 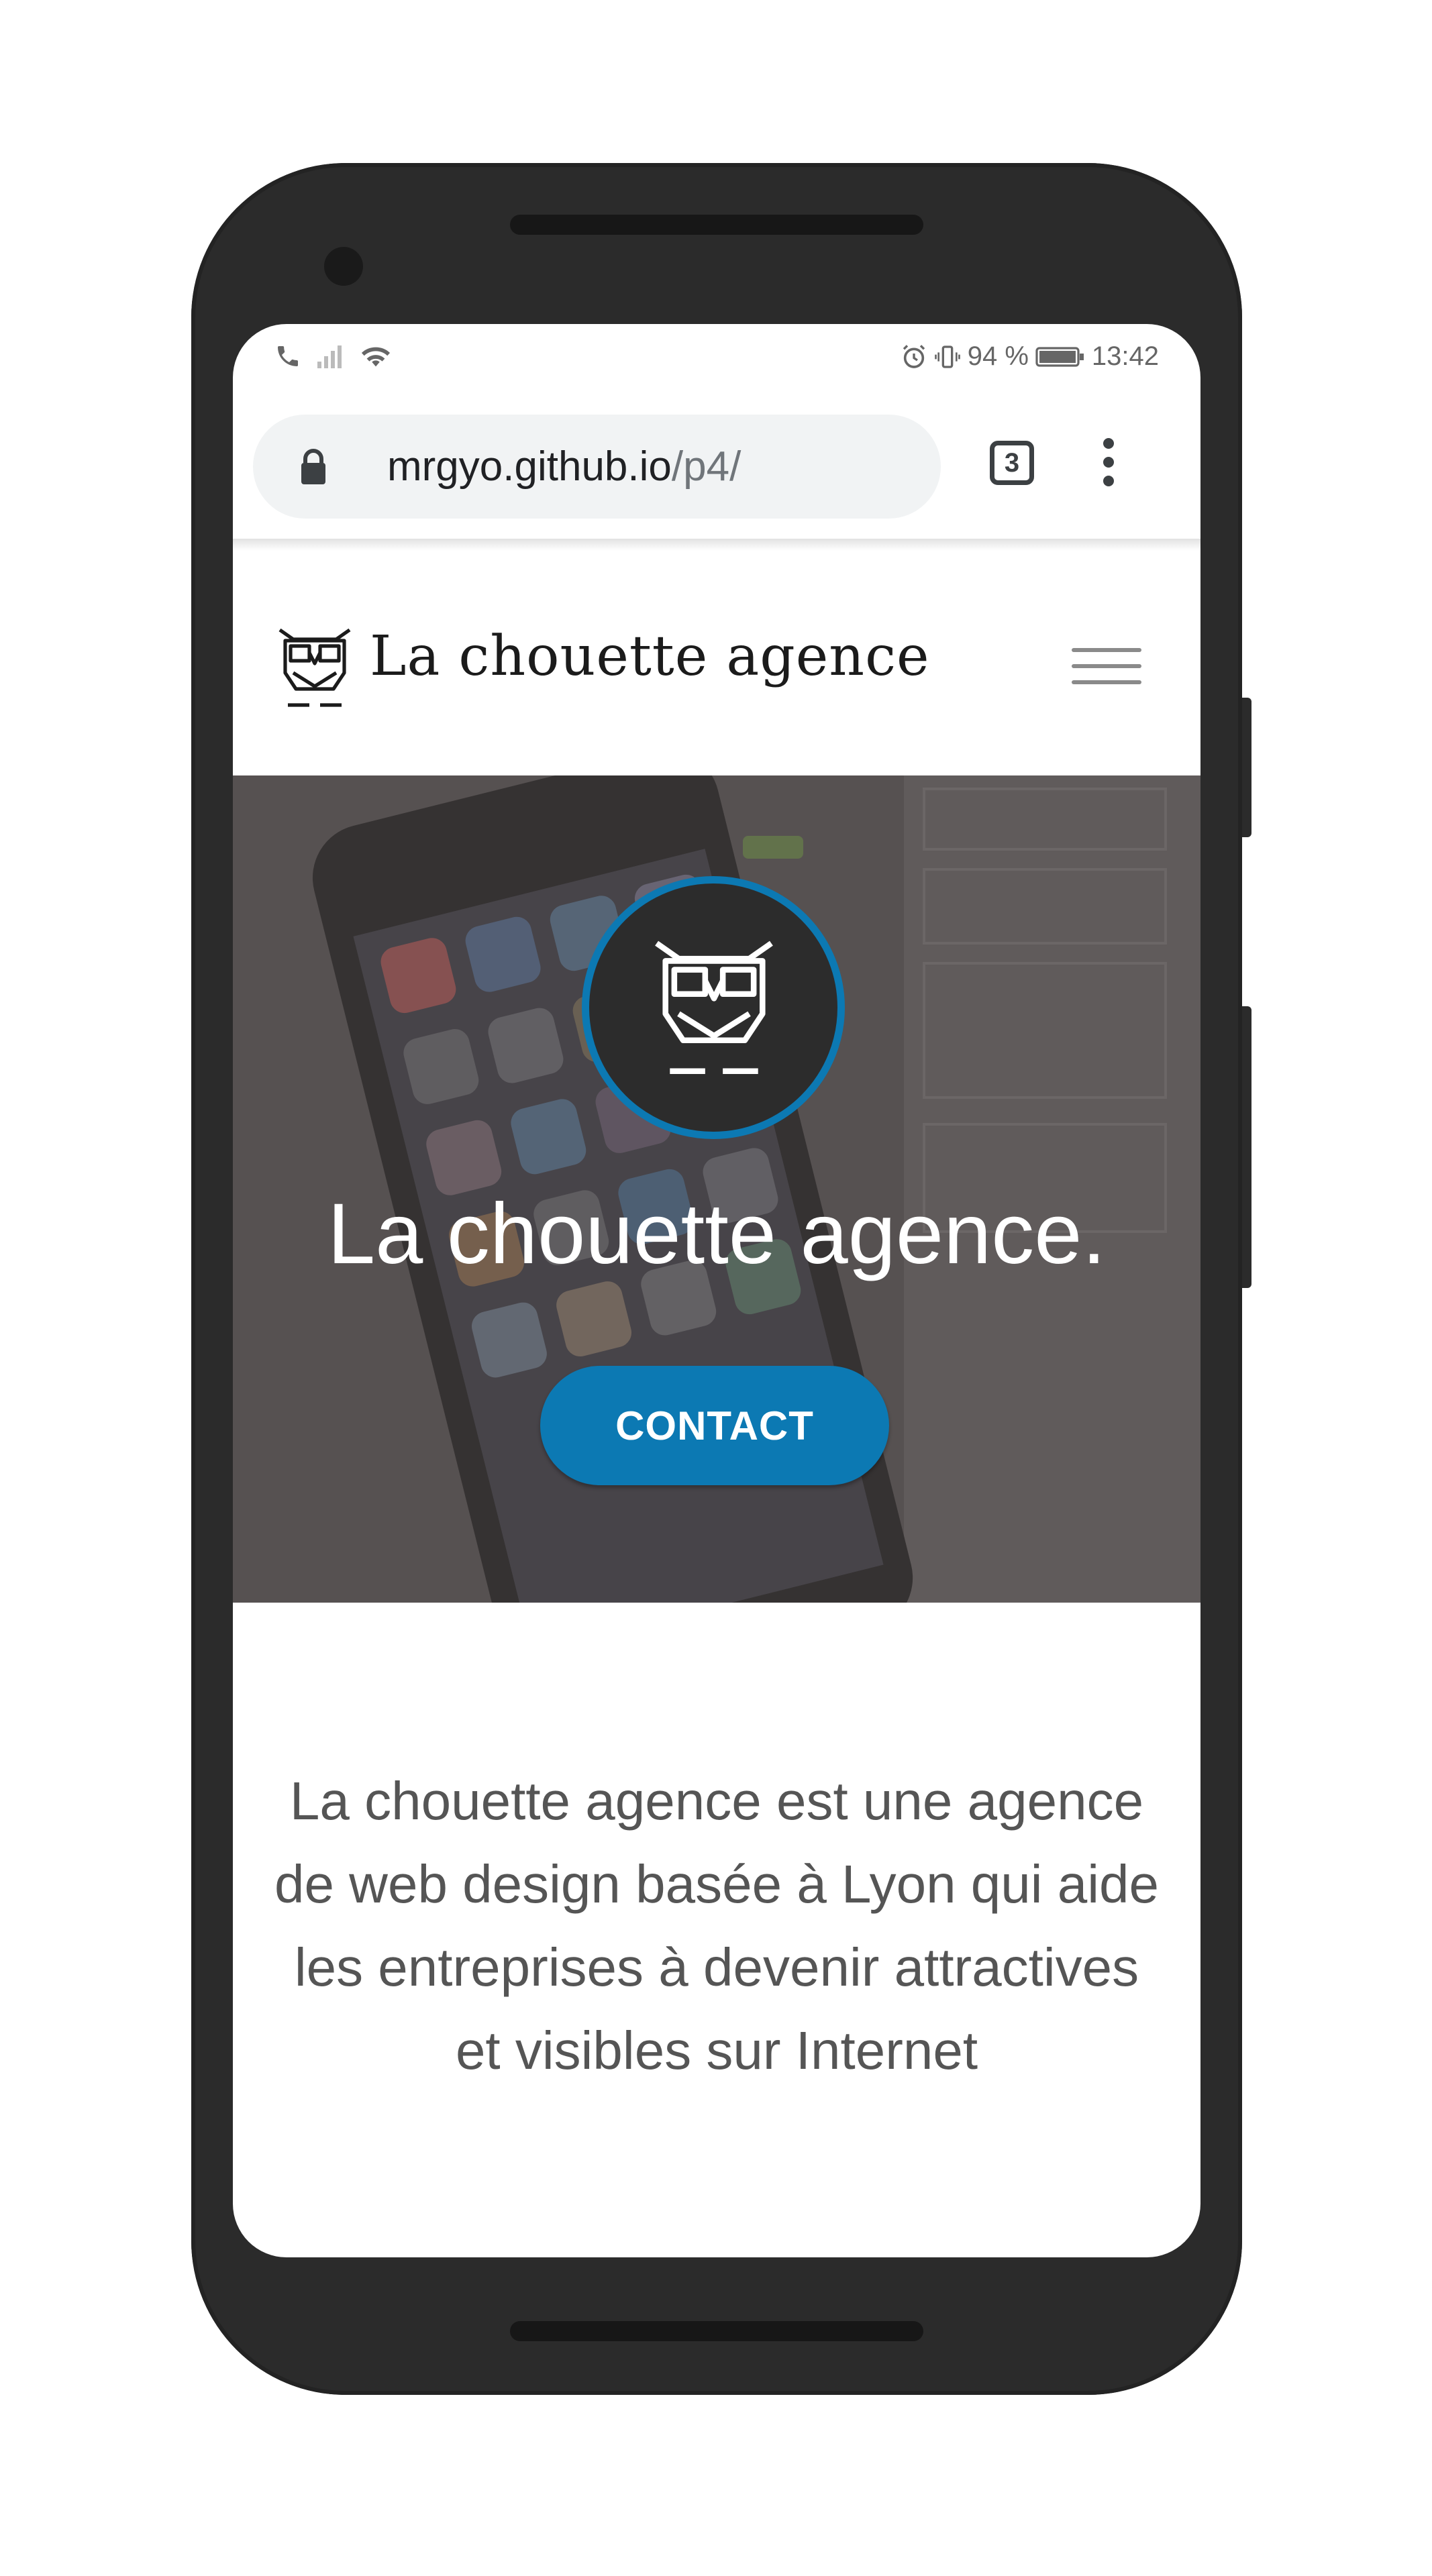 I want to click on clock: 13:42, so click(x=1125, y=356).